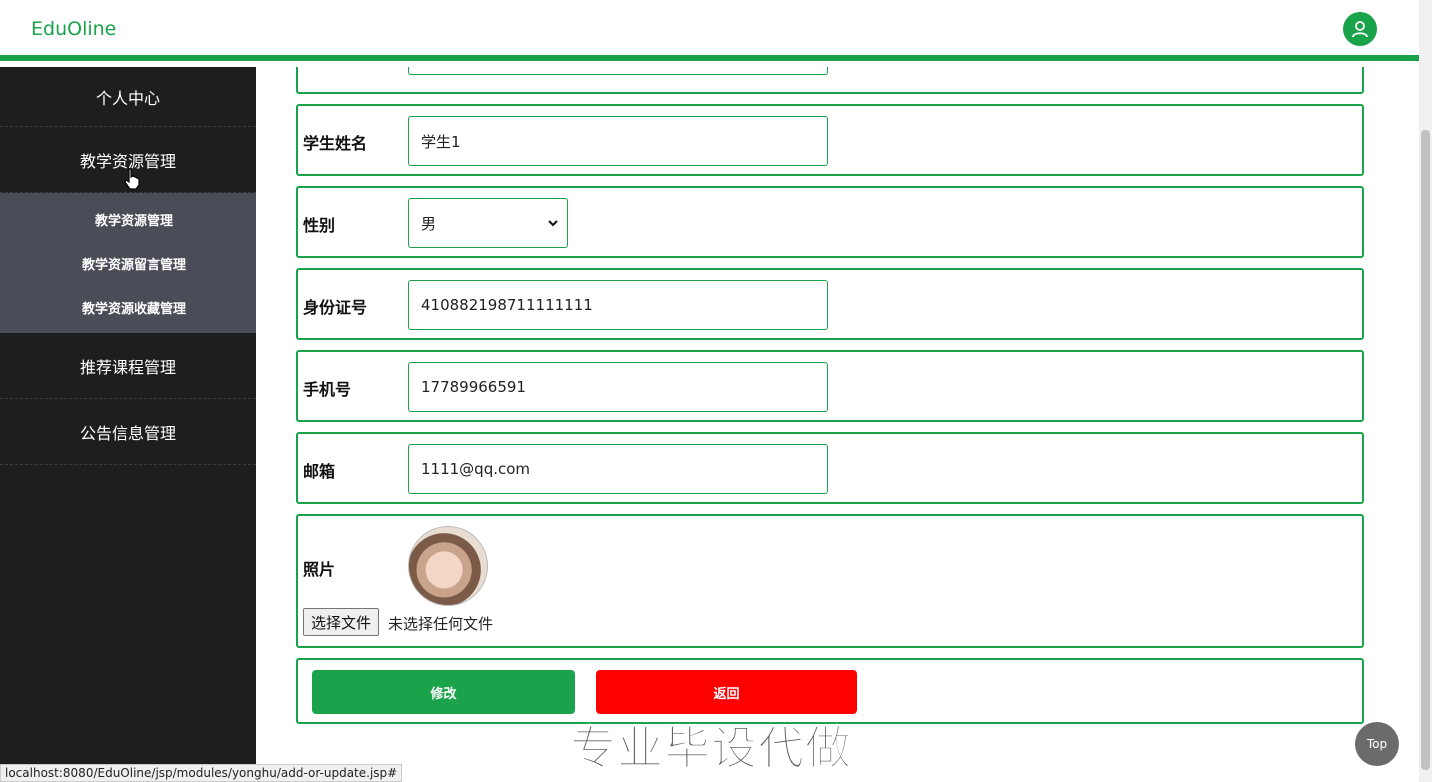  What do you see at coordinates (335, 307) in the screenshot?
I see `id-number-label: 身份证号` at bounding box center [335, 307].